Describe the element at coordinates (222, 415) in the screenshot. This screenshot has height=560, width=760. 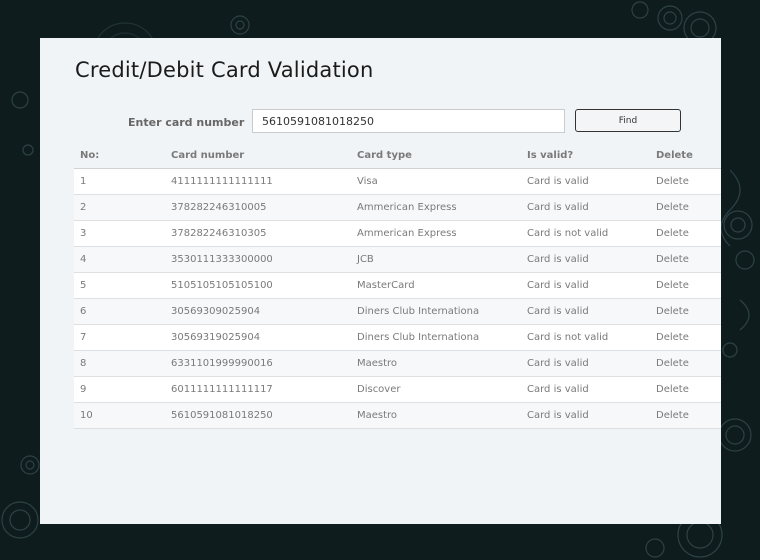
I see `card-number-cell: 5610591081018250` at that location.